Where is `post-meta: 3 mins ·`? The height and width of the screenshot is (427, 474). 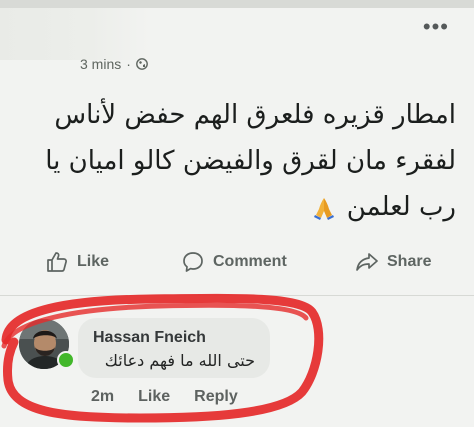 post-meta: 3 mins · is located at coordinates (114, 64).